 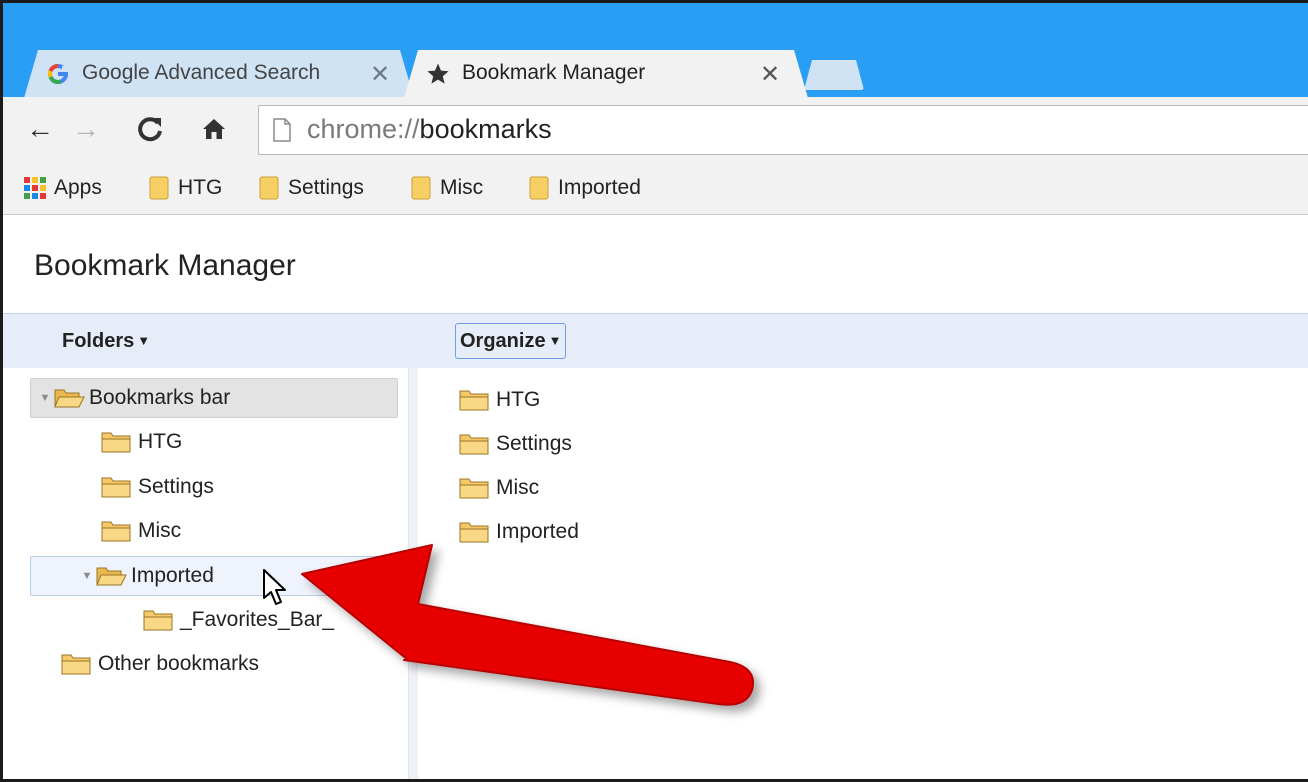 I want to click on bookmark-apps: Apps, so click(x=63, y=188).